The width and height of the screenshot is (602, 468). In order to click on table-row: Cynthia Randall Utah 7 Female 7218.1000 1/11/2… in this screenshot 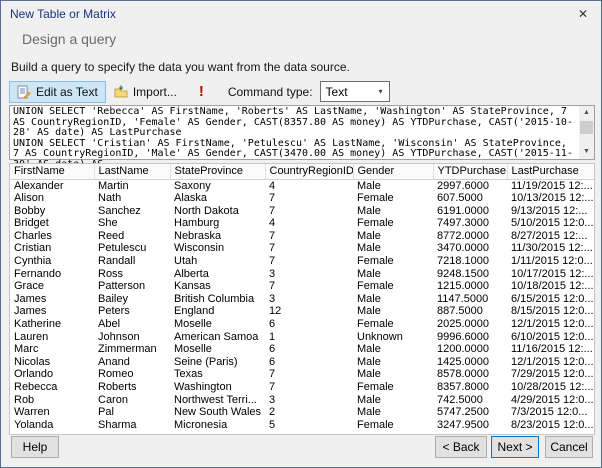, I will do `click(302, 261)`.